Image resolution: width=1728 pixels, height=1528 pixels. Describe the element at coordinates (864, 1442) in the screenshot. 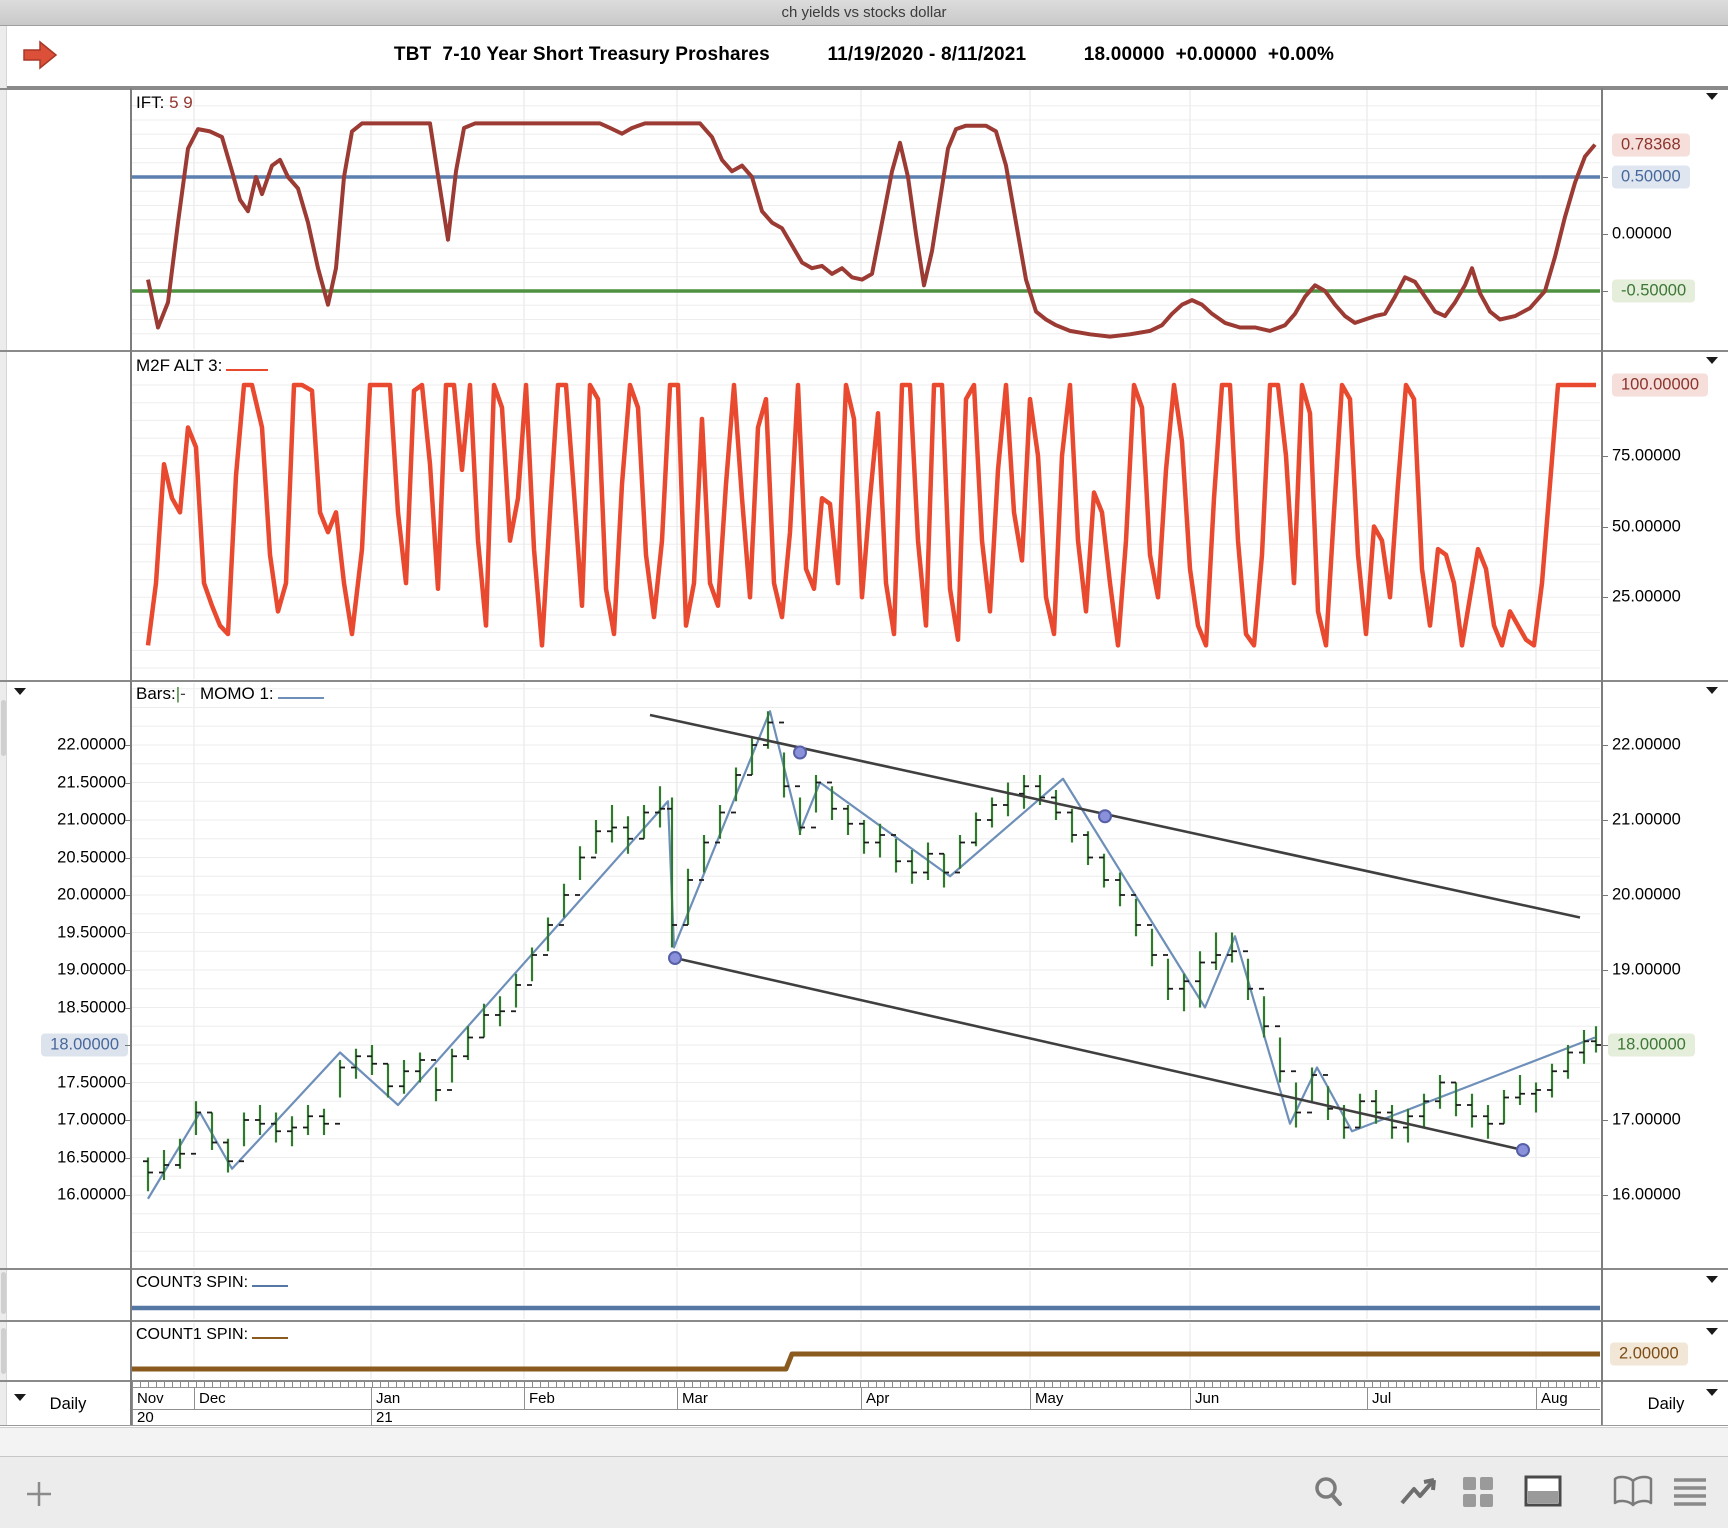

I see `horizontal-scrollbar` at that location.